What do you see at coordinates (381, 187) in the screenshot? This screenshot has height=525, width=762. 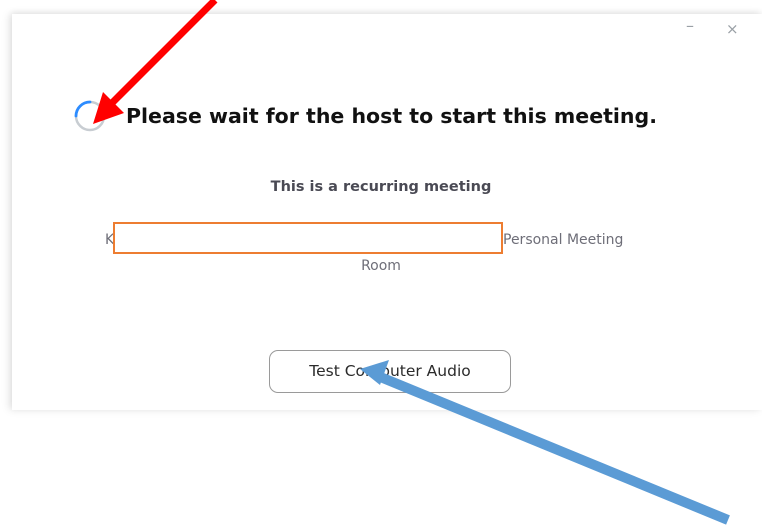 I see `recurring-meeting-label: This is a recurring meeting` at bounding box center [381, 187].